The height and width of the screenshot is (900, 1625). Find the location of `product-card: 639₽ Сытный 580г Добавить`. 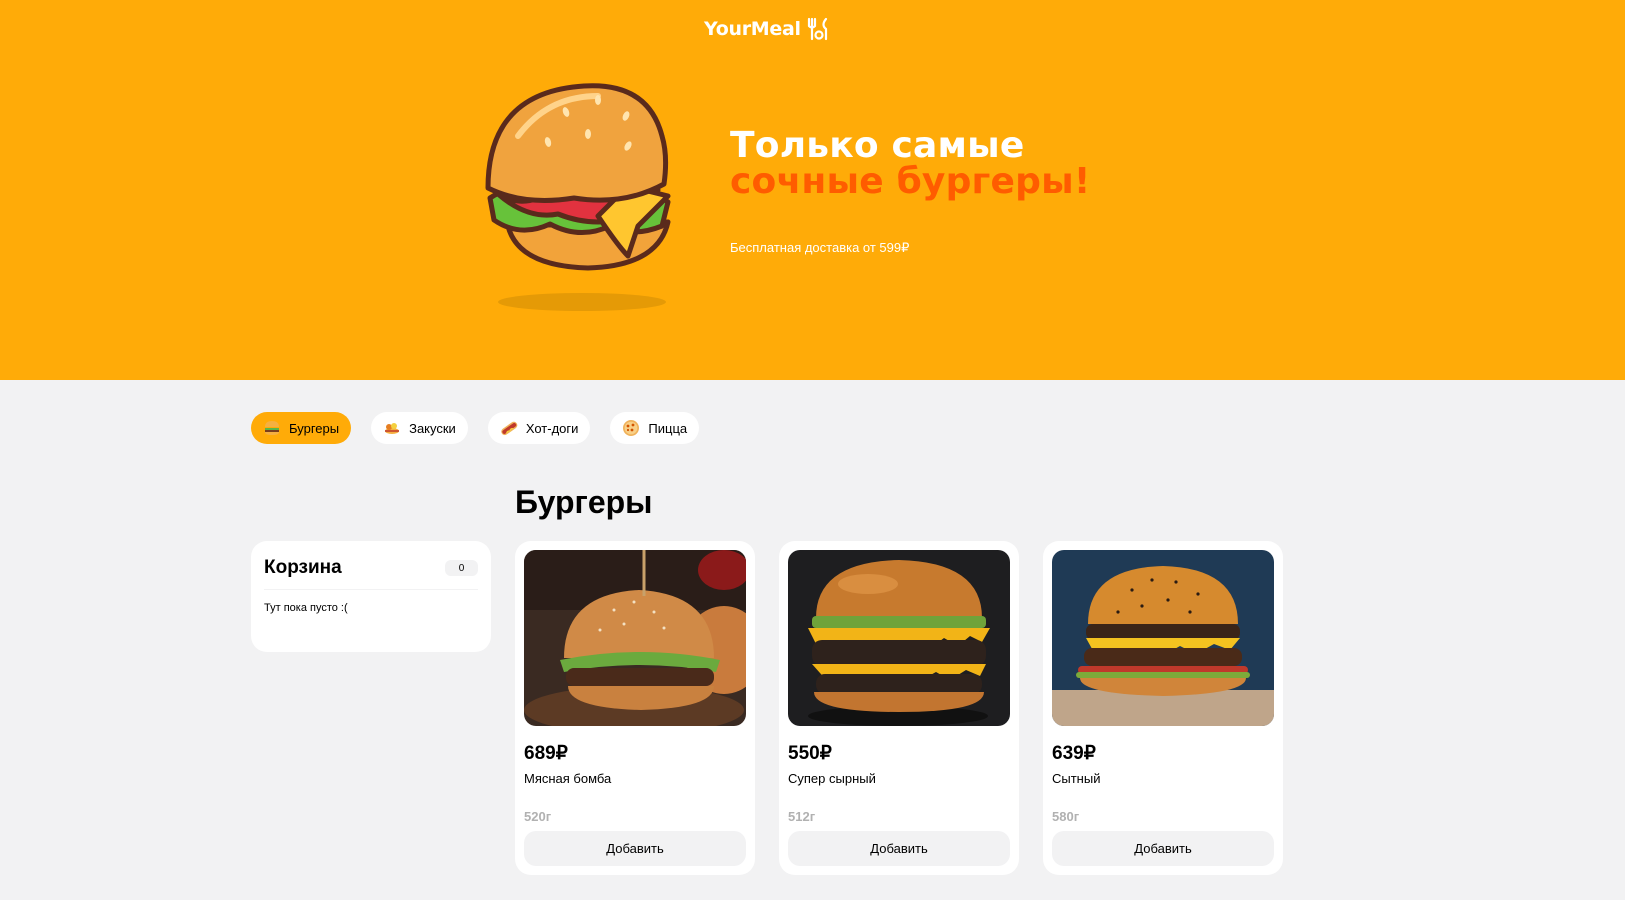

product-card: 639₽ Сытный 580г Добавить is located at coordinates (1163, 708).